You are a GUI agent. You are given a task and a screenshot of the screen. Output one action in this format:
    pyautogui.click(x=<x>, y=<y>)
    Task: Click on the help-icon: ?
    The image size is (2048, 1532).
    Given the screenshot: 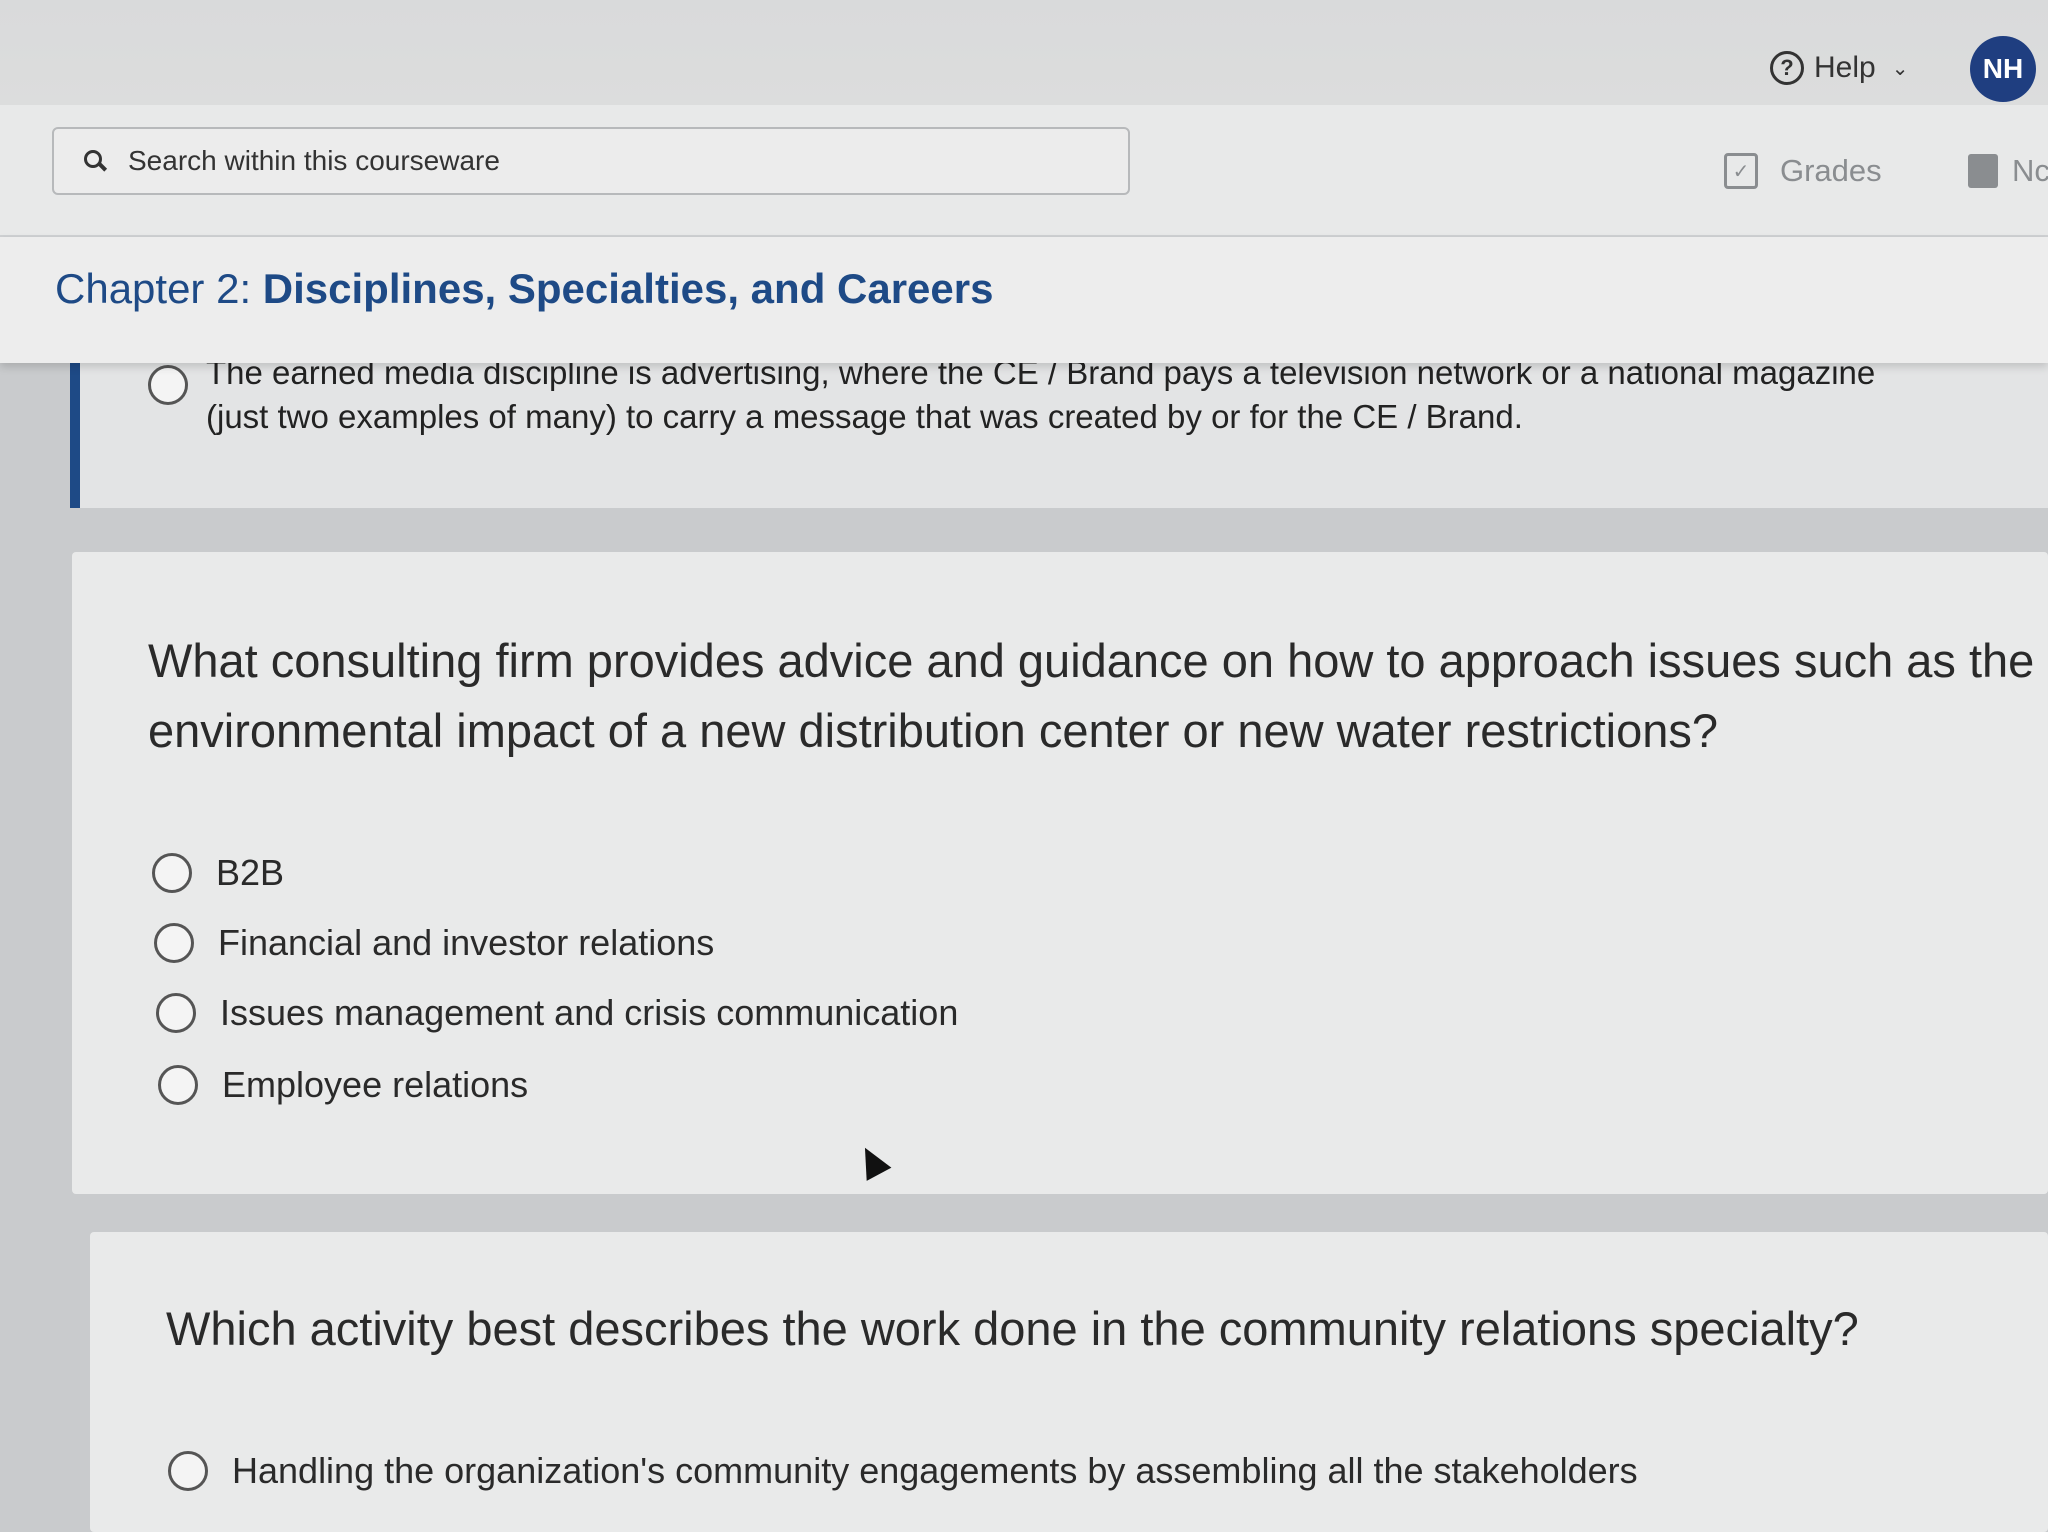 What is the action you would take?
    pyautogui.click(x=1787, y=68)
    